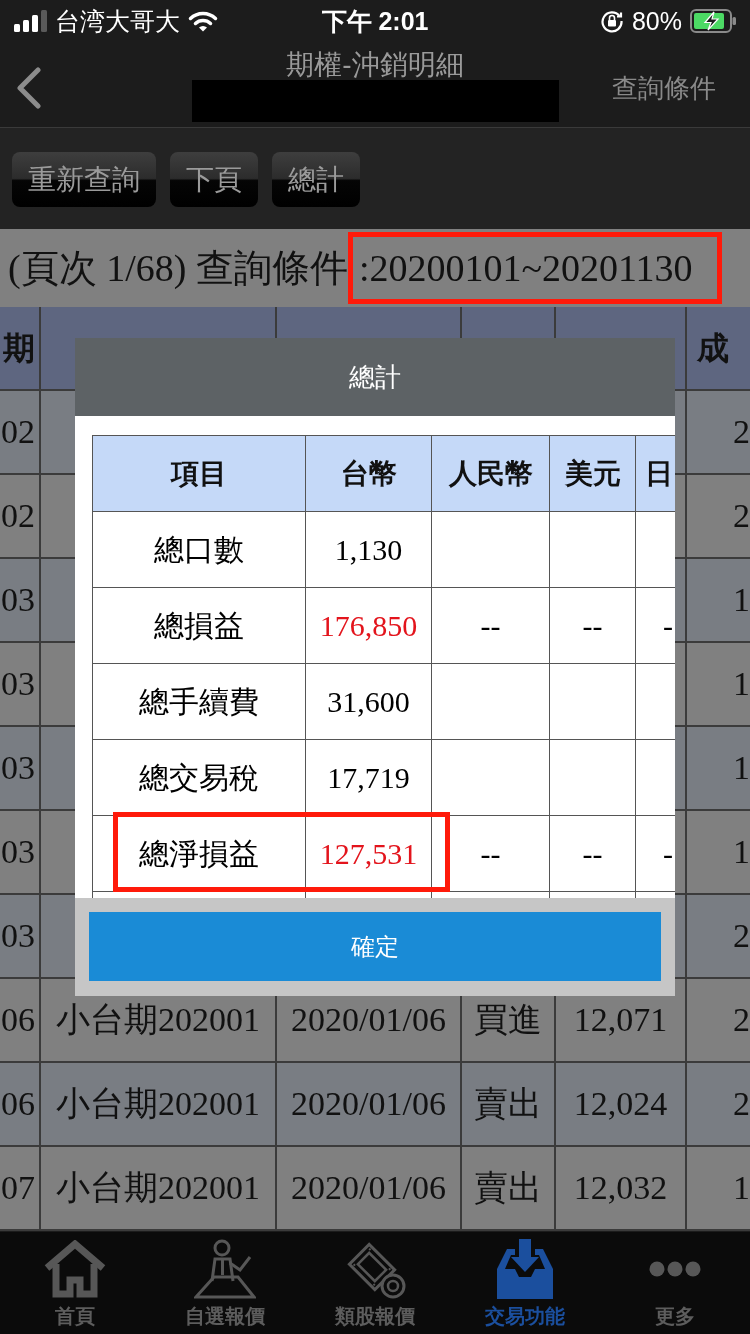 Image resolution: width=750 pixels, height=1334 pixels. Describe the element at coordinates (375, 65) in the screenshot. I see `page-title: 期權-沖銷明細` at that location.